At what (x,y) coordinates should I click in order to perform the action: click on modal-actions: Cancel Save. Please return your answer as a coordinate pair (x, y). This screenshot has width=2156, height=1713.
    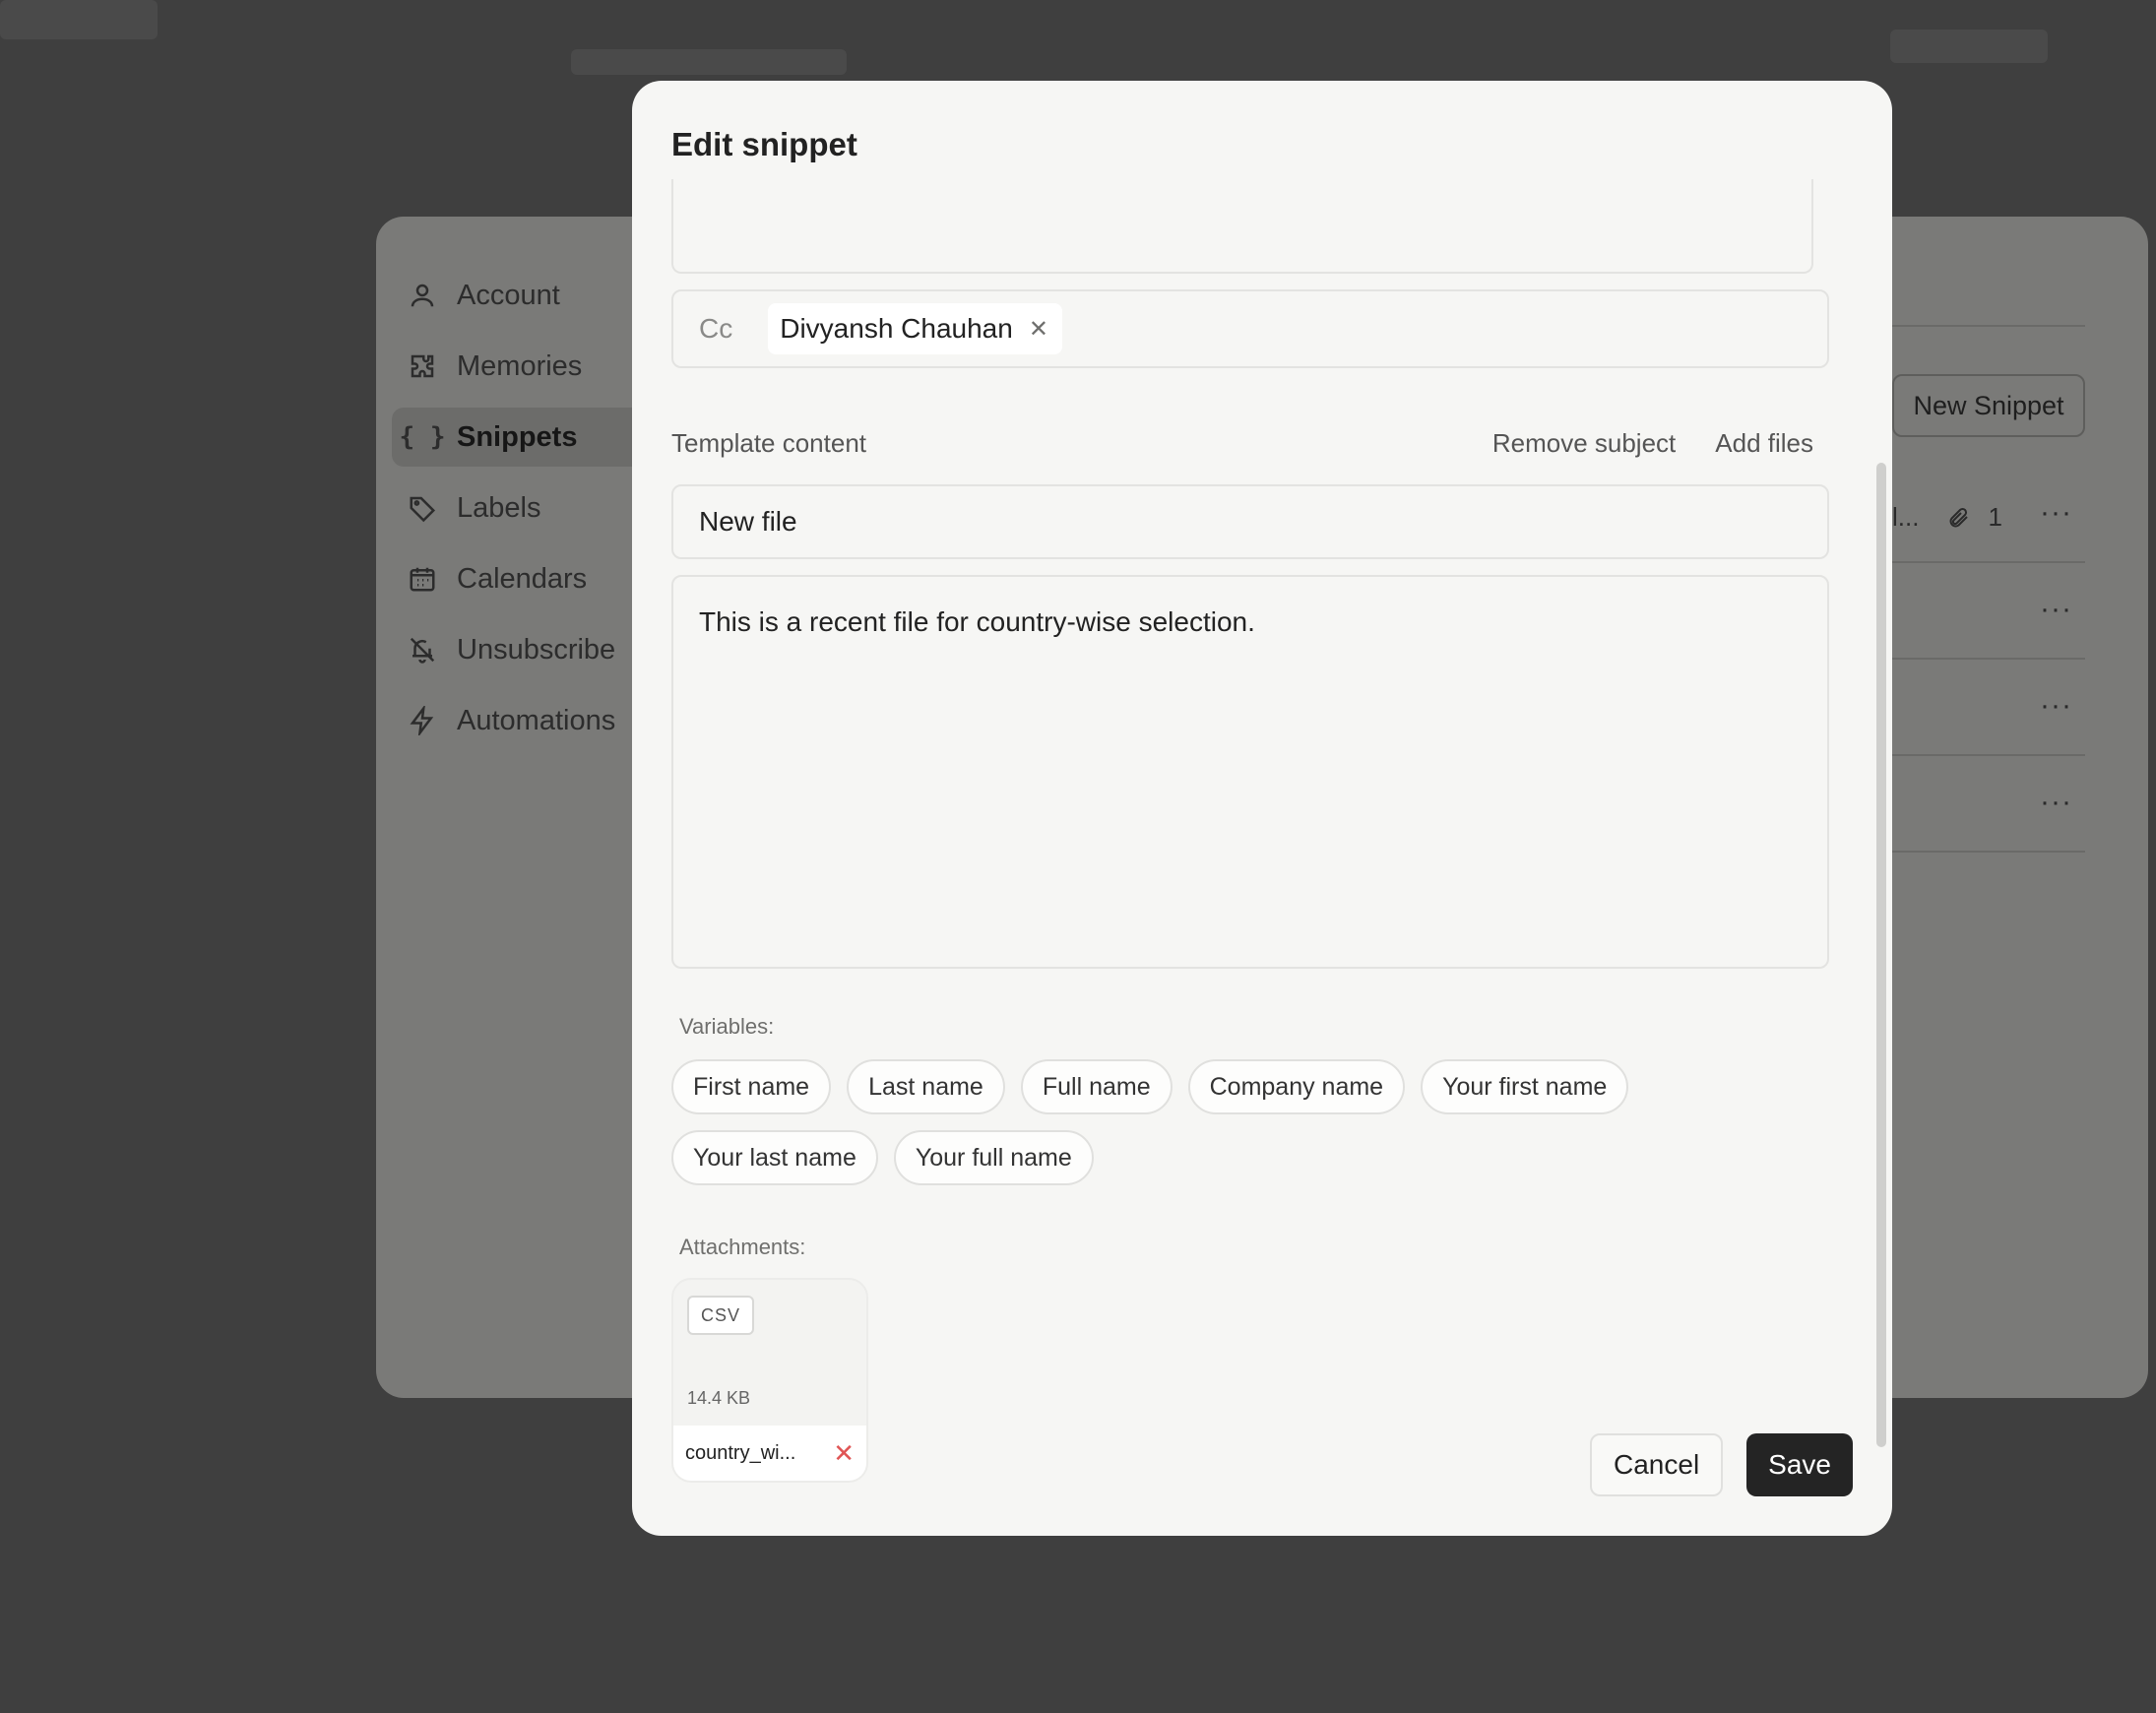
    Looking at the image, I should click on (1722, 1464).